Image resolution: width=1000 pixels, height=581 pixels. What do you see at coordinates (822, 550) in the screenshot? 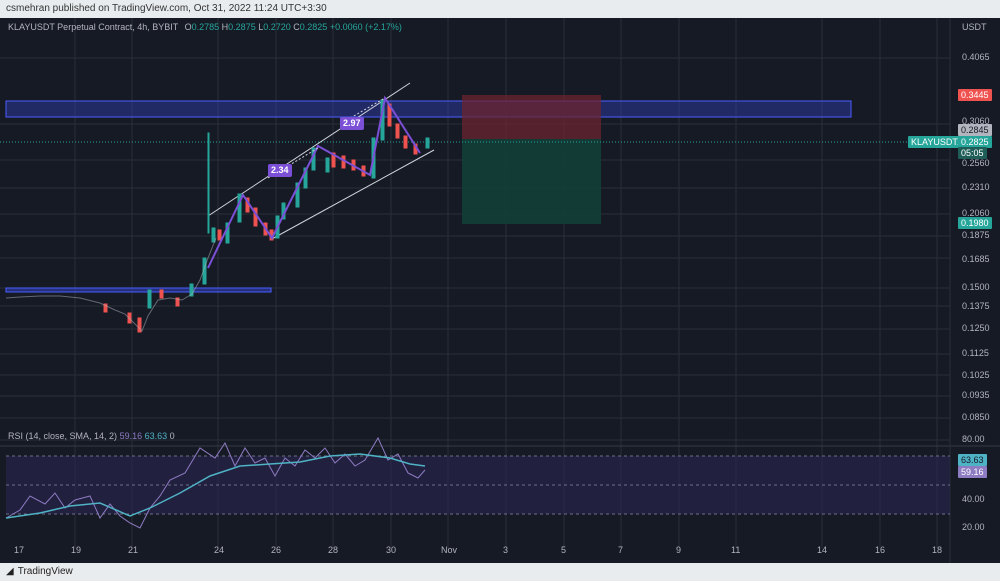
I see `time-tick: 14` at bounding box center [822, 550].